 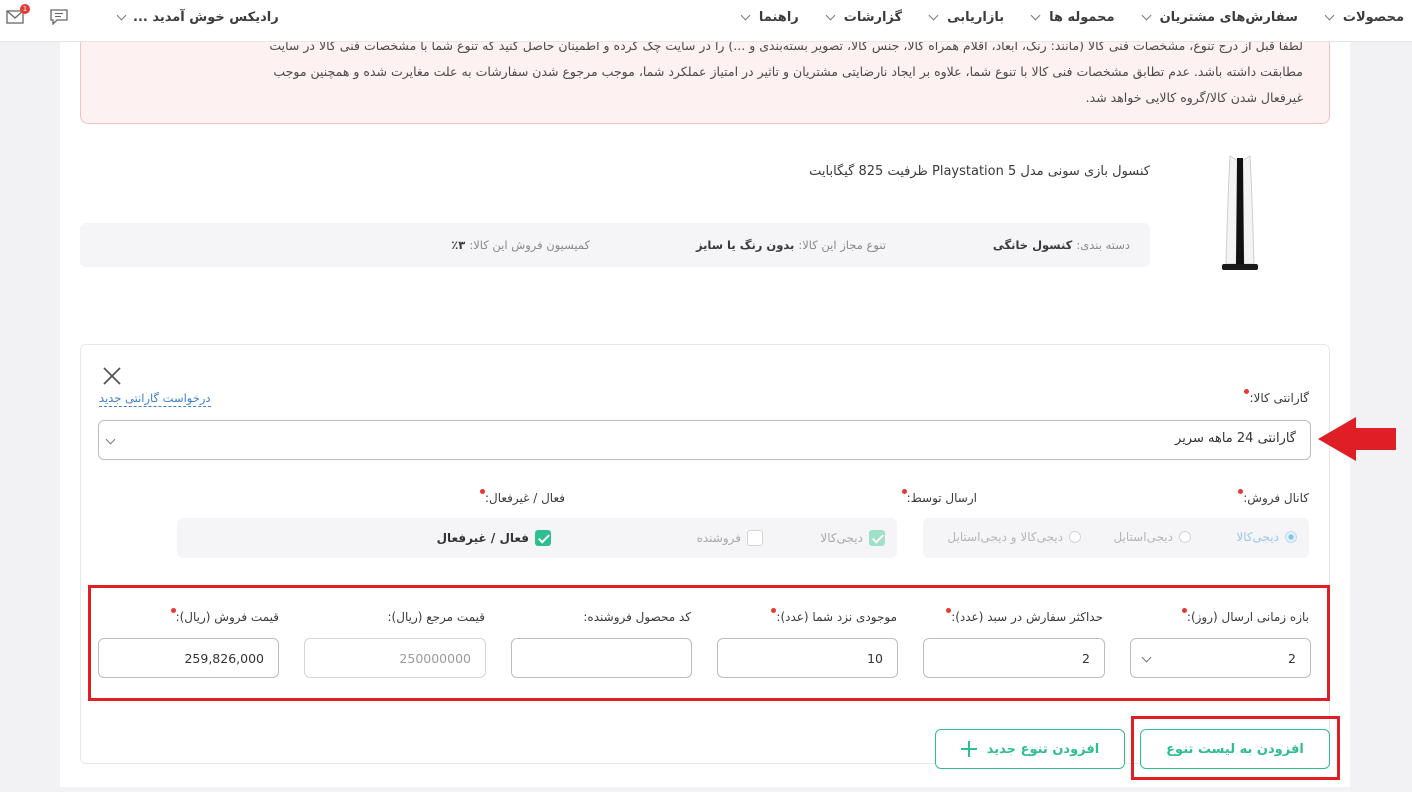 I want to click on shipping-group: دیجی‌کالا فروشنده, so click(x=704, y=538).